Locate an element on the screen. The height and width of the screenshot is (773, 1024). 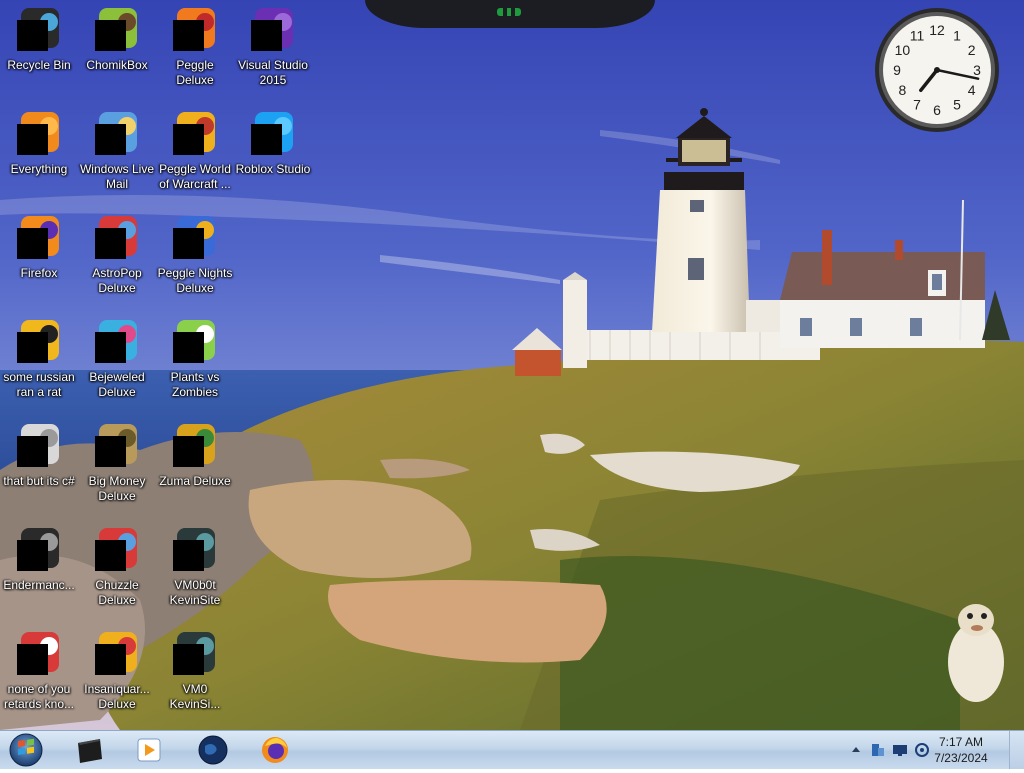
money-bag-icon is located at coordinates (117, 446).